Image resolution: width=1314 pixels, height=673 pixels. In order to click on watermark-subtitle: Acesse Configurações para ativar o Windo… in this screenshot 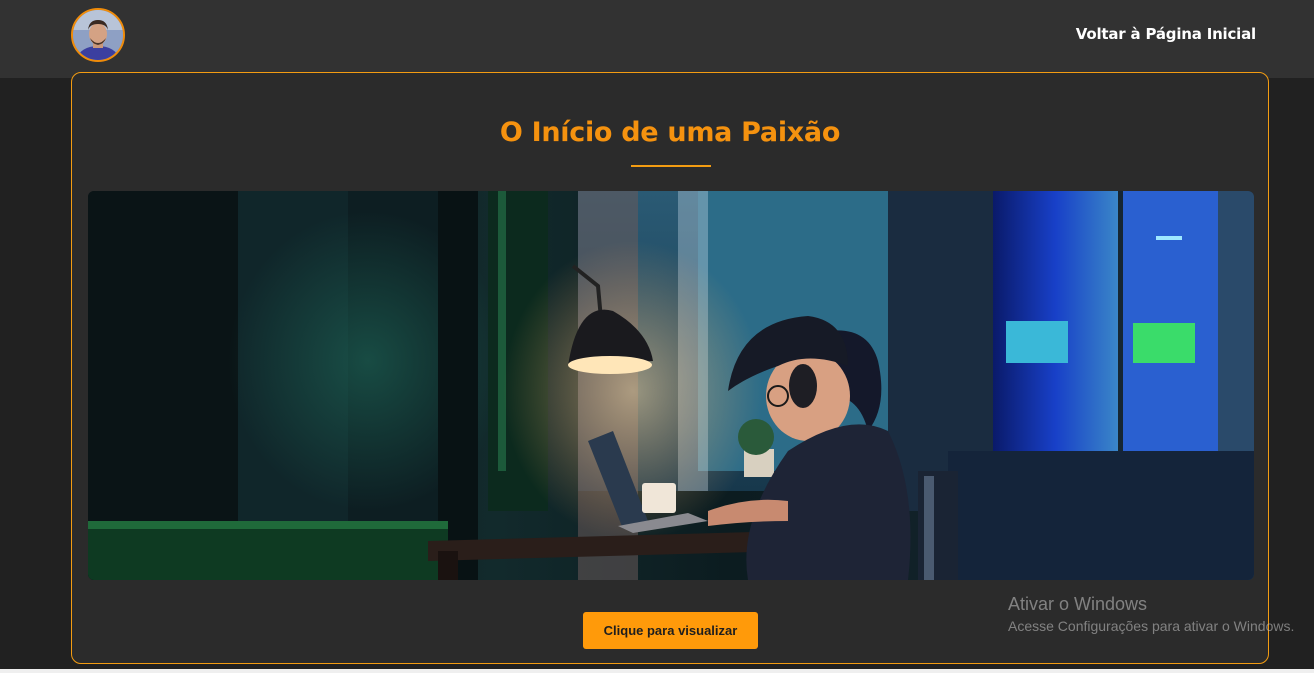, I will do `click(1151, 626)`.